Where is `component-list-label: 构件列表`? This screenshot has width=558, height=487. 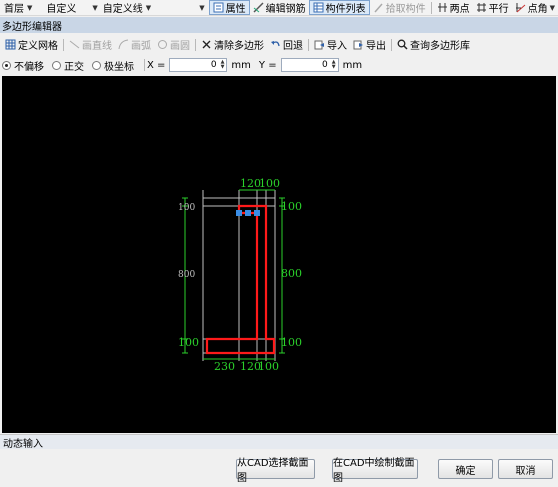
component-list-label: 构件列表 is located at coordinates (345, 9).